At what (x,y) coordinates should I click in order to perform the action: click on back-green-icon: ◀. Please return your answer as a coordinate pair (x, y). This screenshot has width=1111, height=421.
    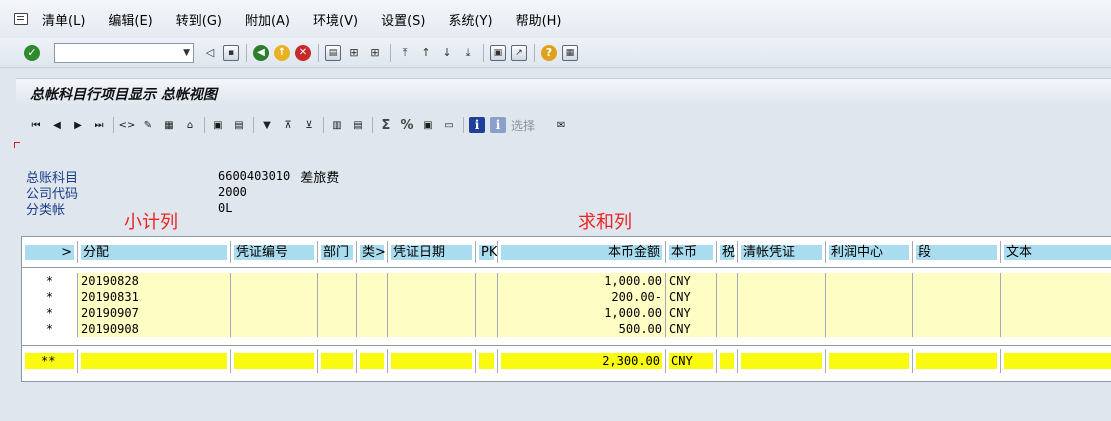
    Looking at the image, I should click on (261, 52).